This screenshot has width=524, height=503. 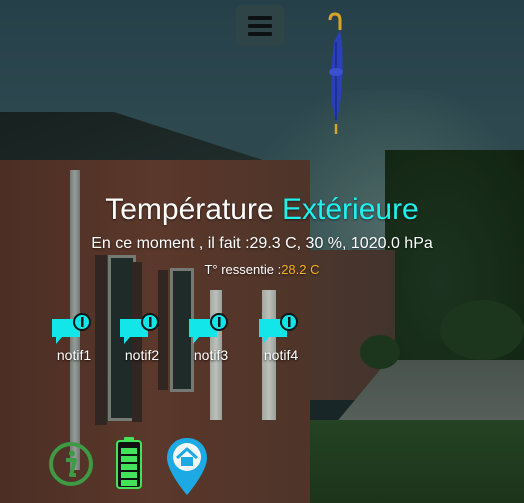 I want to click on notification-label: notif1, so click(x=74, y=355).